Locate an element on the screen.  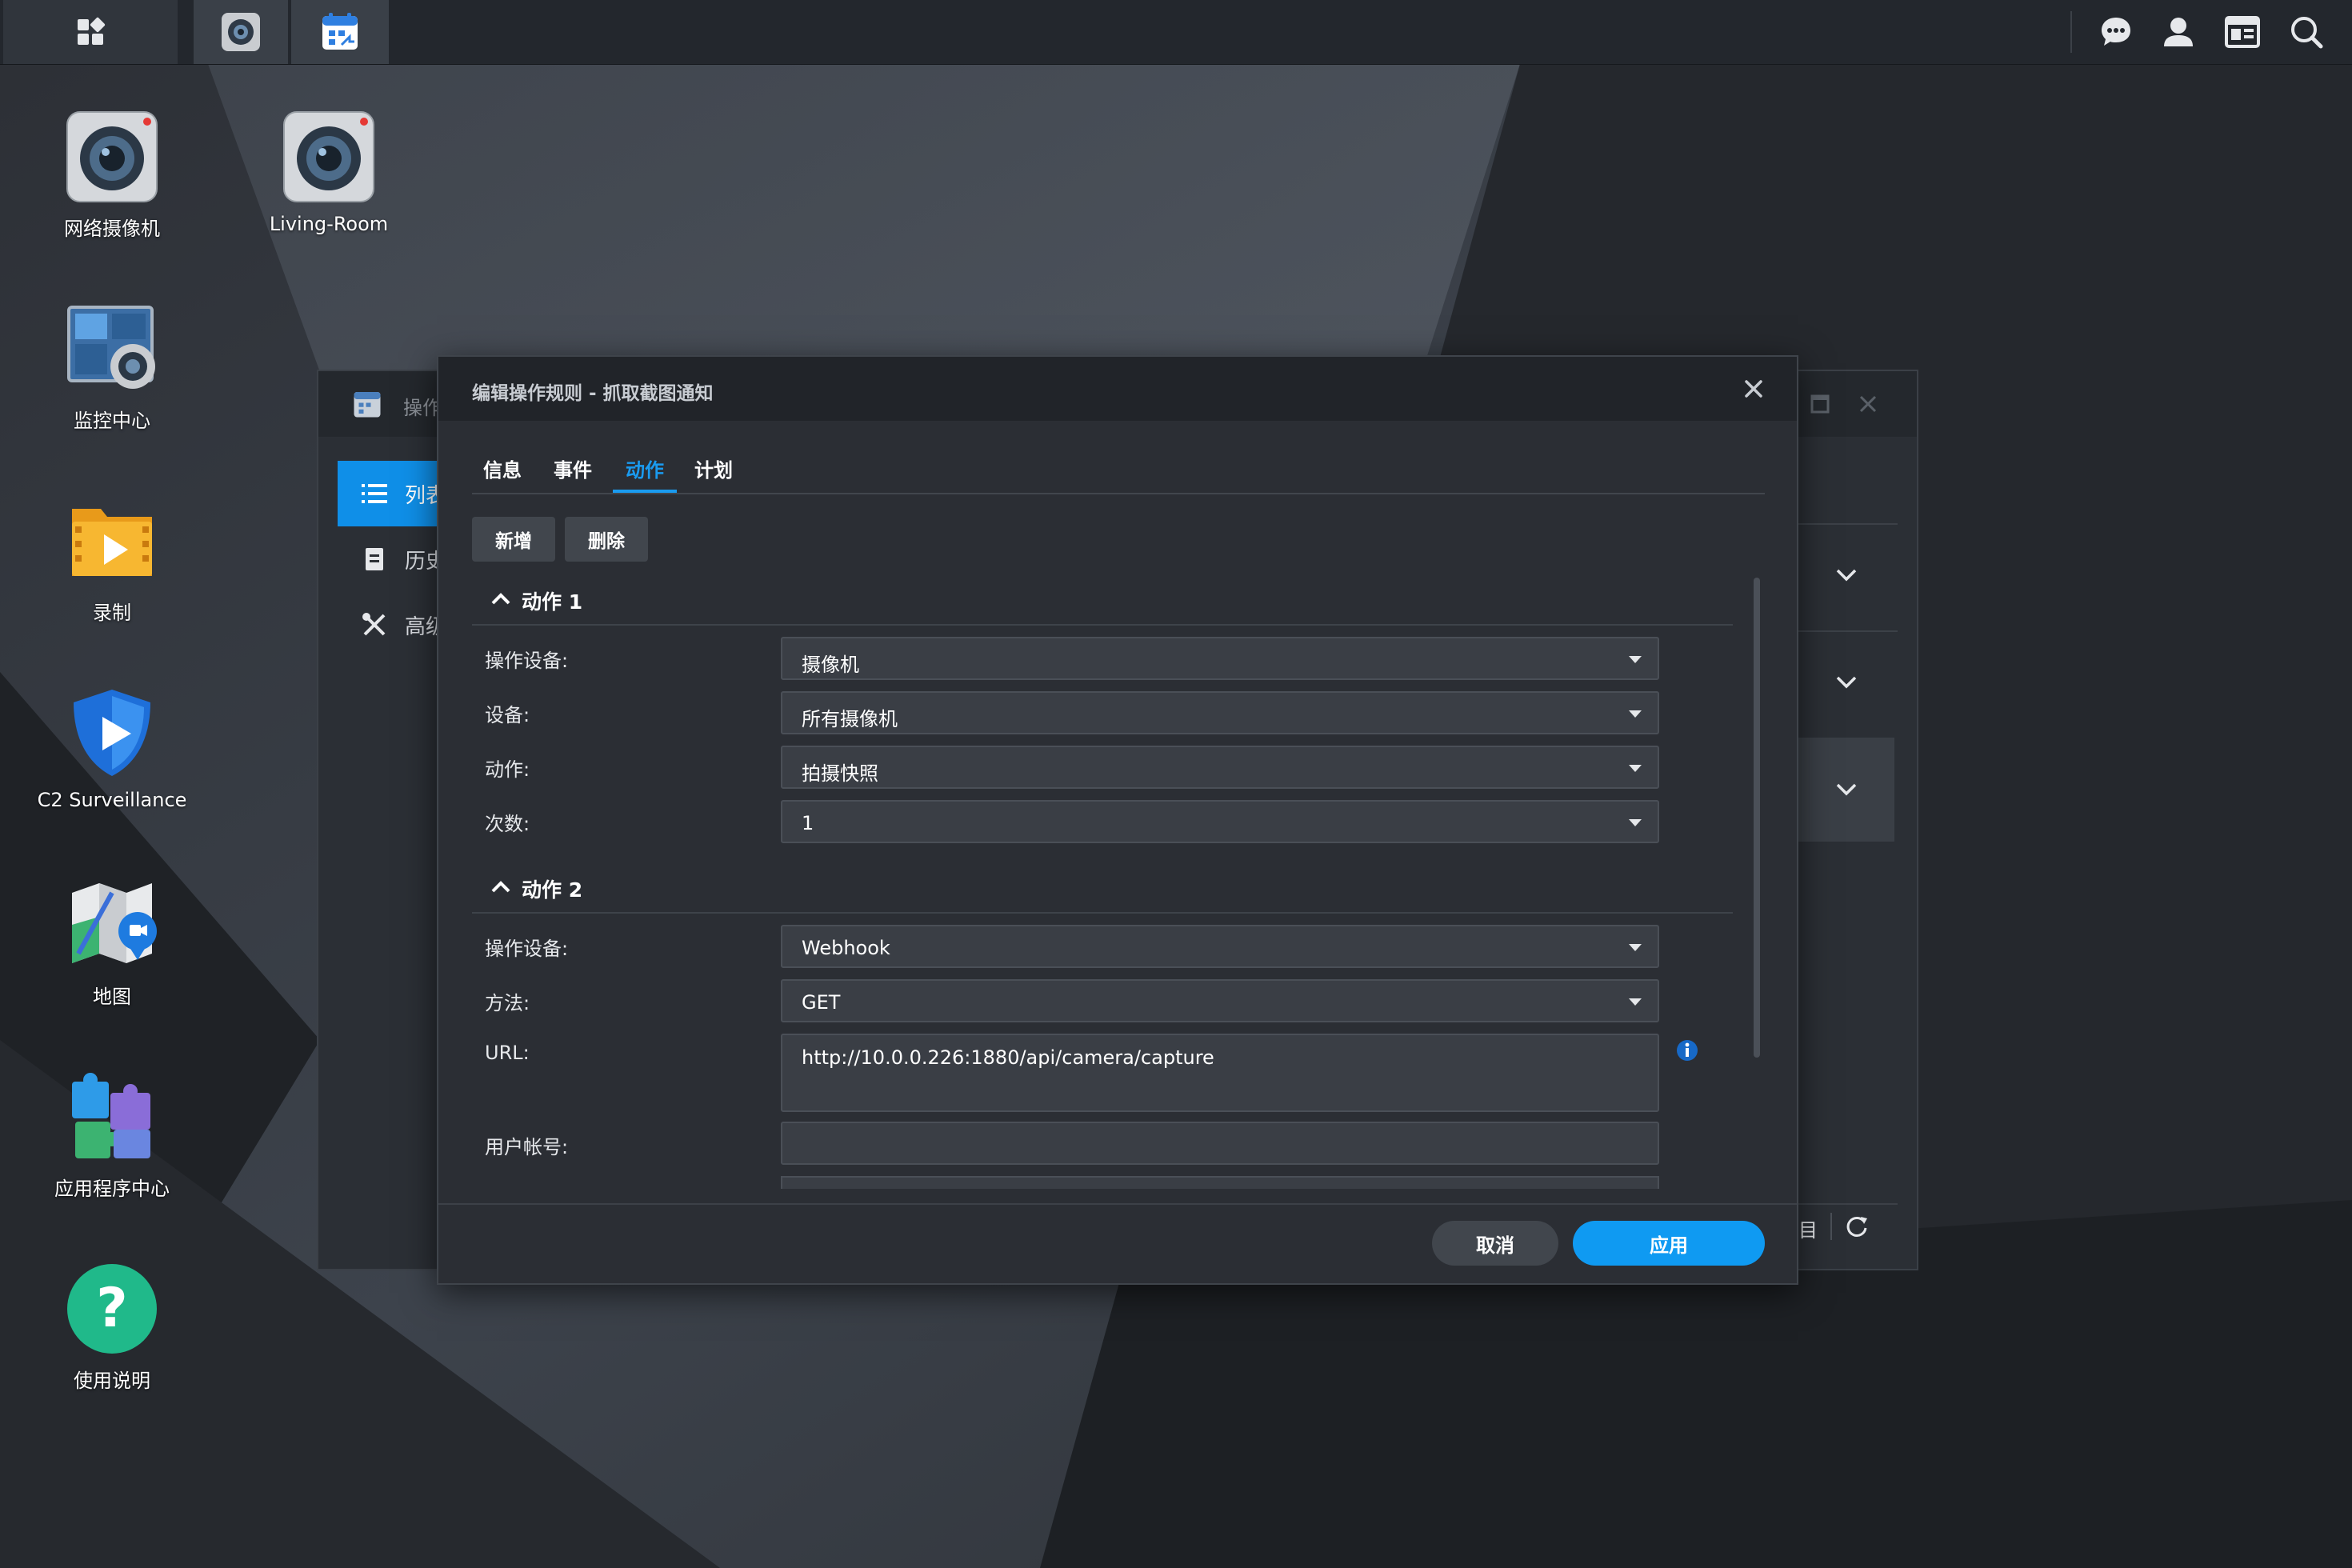
dialog-title: 编辑操作规则 - 抓取截图通知 is located at coordinates (593, 393).